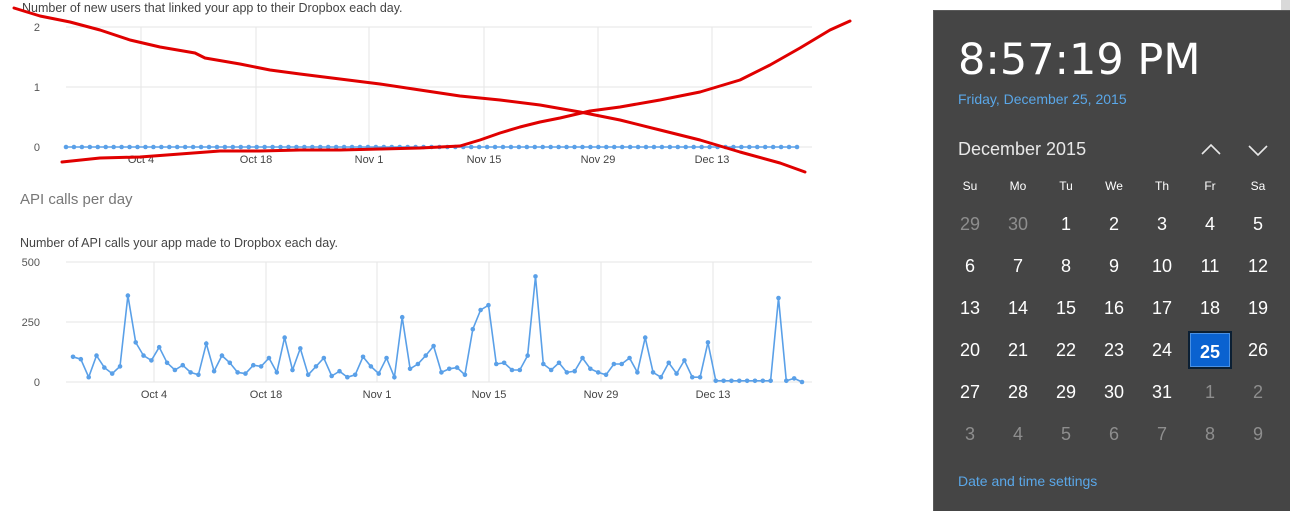 This screenshot has width=1290, height=511. I want to click on month-year-label: December 2015, so click(1022, 149).